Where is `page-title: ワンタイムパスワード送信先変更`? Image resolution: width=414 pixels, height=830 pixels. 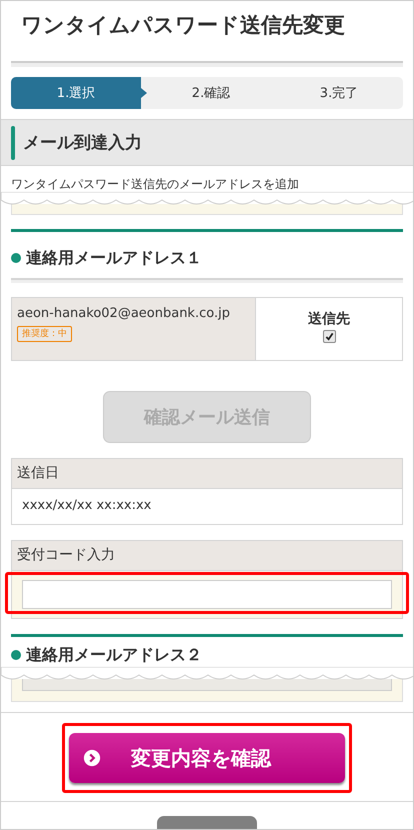
page-title: ワンタイムパスワード送信先変更 is located at coordinates (183, 25).